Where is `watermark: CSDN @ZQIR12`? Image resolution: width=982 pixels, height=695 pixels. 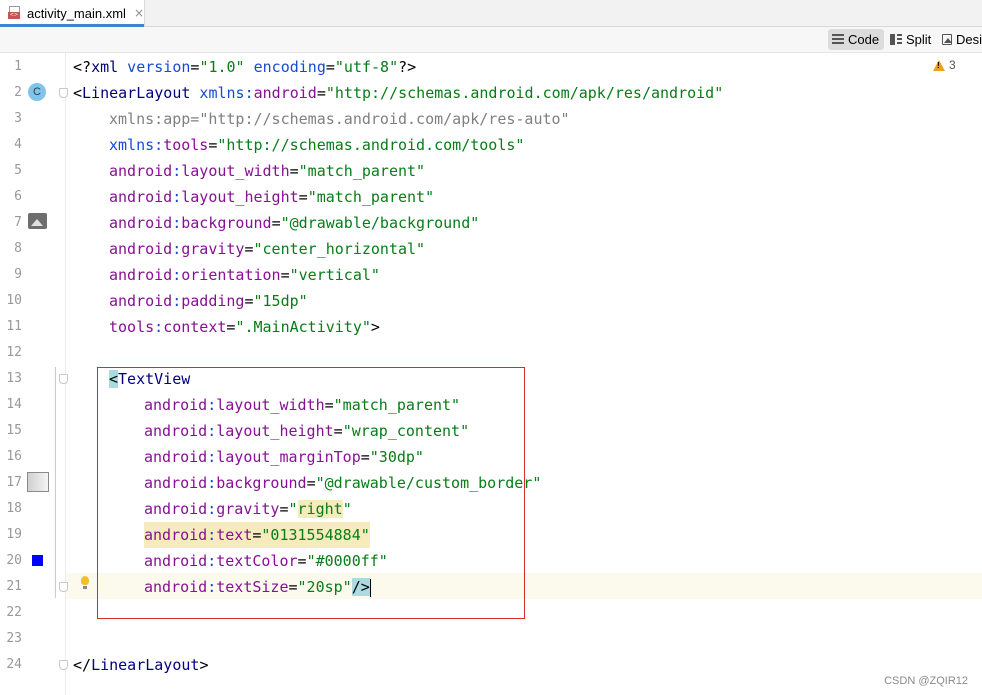
watermark: CSDN @ZQIR12 is located at coordinates (926, 681).